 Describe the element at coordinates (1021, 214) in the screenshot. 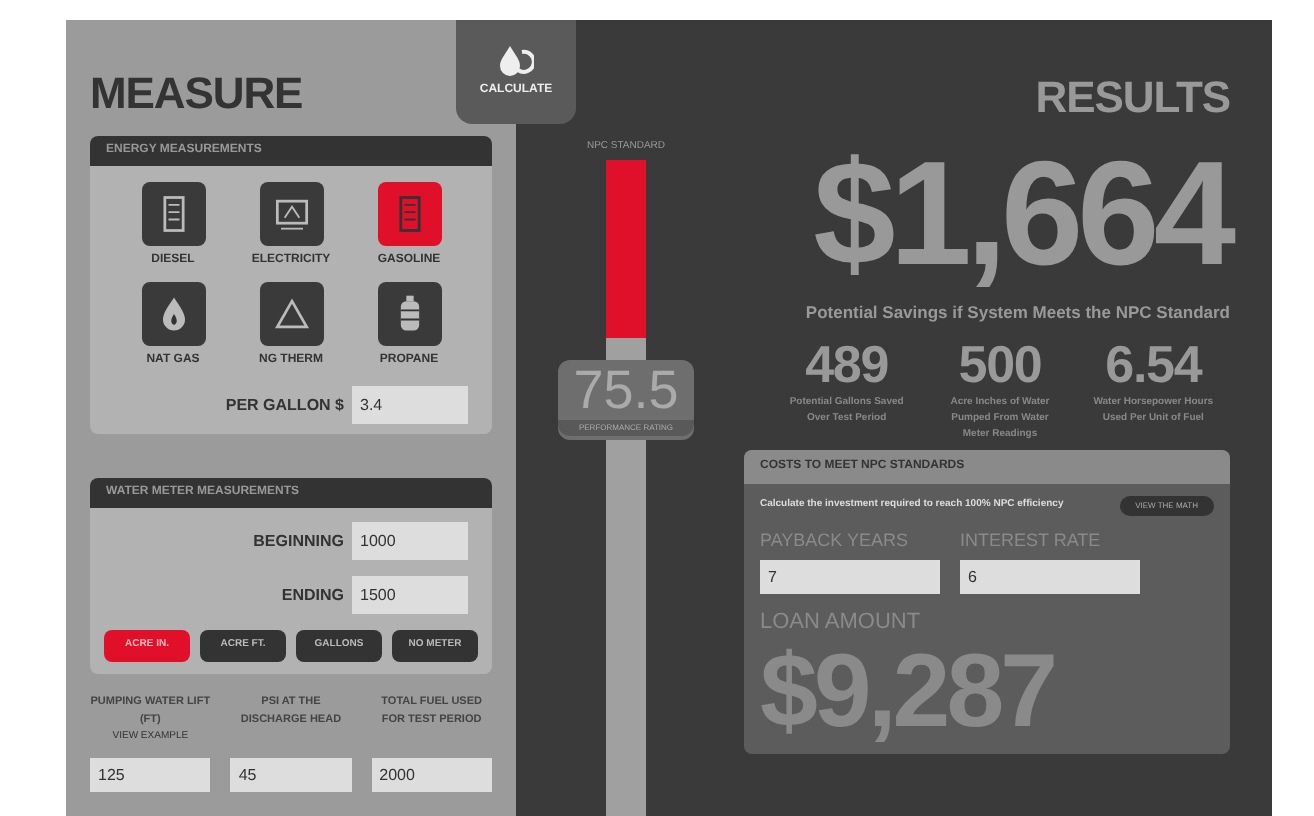

I see `savings-amount: $1,664` at that location.